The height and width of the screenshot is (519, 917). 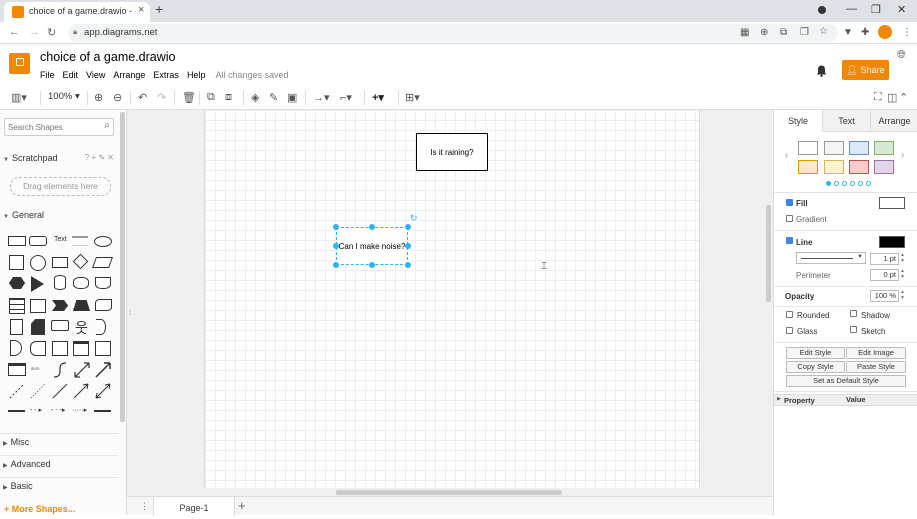 I want to click on node-is-it-raining: Is it raining?, so click(x=452, y=152).